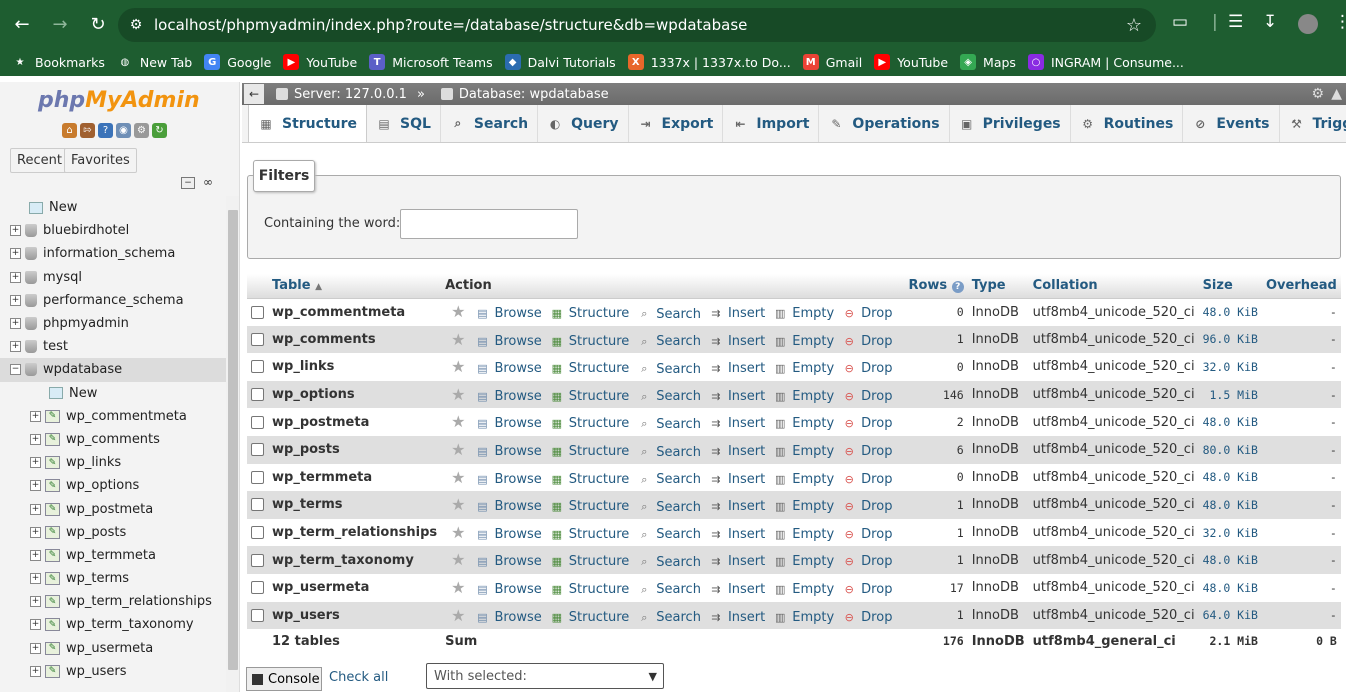 The width and height of the screenshot is (1346, 692). What do you see at coordinates (113, 624) in the screenshot?
I see `tree-item-wp_term_taxonomy: + ✎ wp_term_taxonomy` at bounding box center [113, 624].